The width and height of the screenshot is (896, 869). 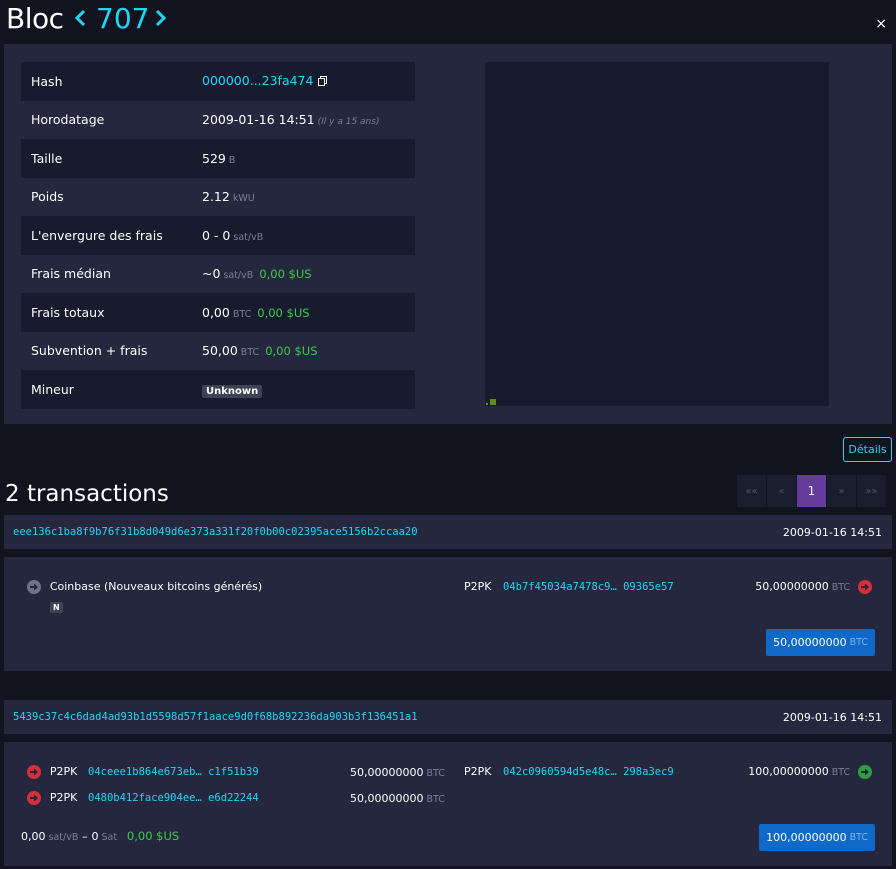 I want to click on pager-page-button: 1, so click(x=811, y=491).